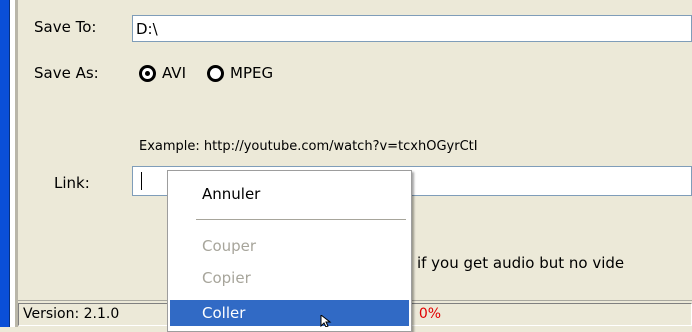  I want to click on menu-item-copier: Copier, so click(289, 278).